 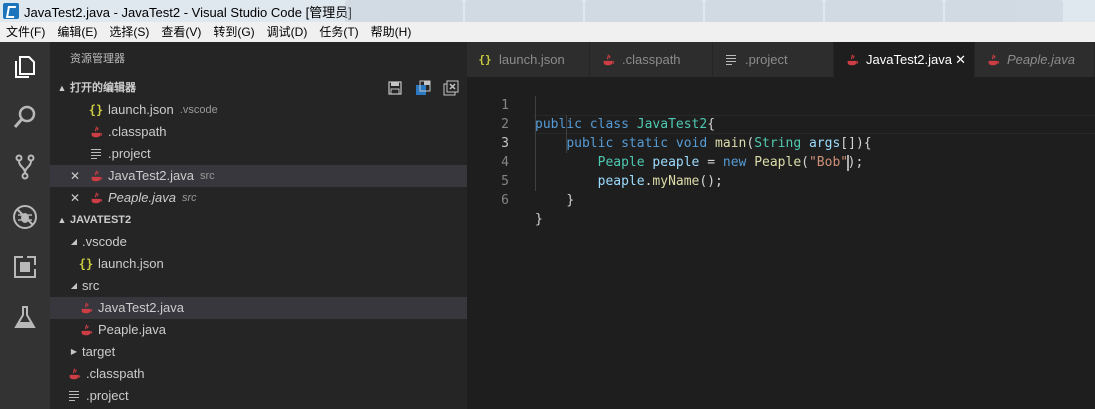 What do you see at coordinates (532, 59) in the screenshot?
I see `tab-label: launch.json` at bounding box center [532, 59].